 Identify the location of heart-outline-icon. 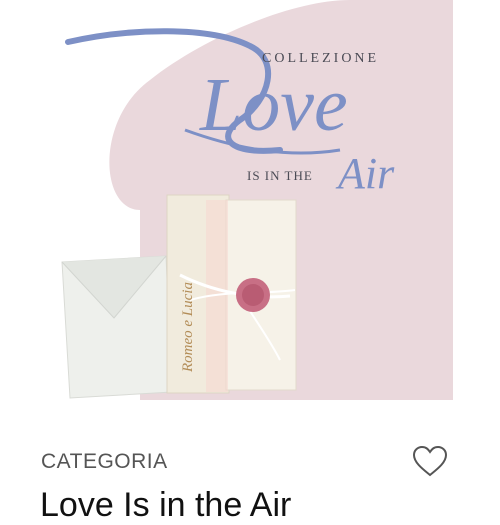
(430, 461).